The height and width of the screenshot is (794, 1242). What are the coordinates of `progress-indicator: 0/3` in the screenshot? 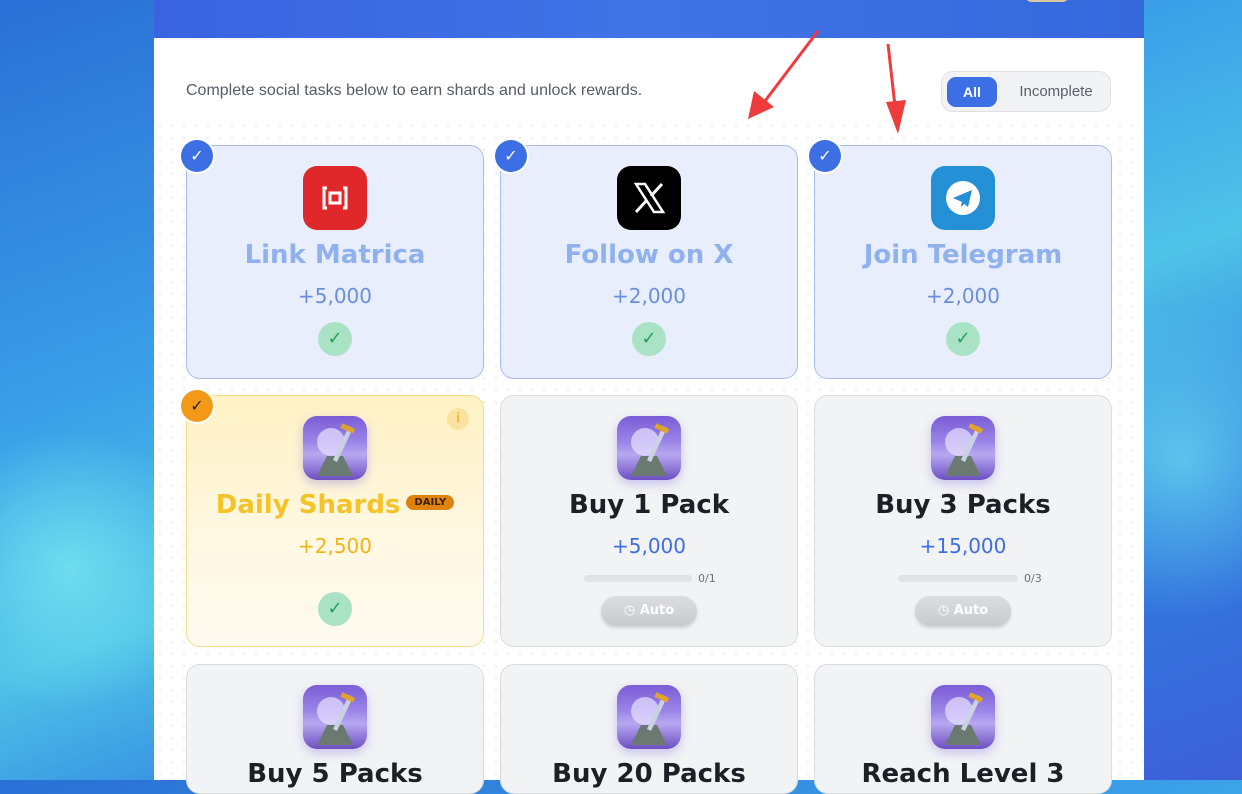 It's located at (970, 578).